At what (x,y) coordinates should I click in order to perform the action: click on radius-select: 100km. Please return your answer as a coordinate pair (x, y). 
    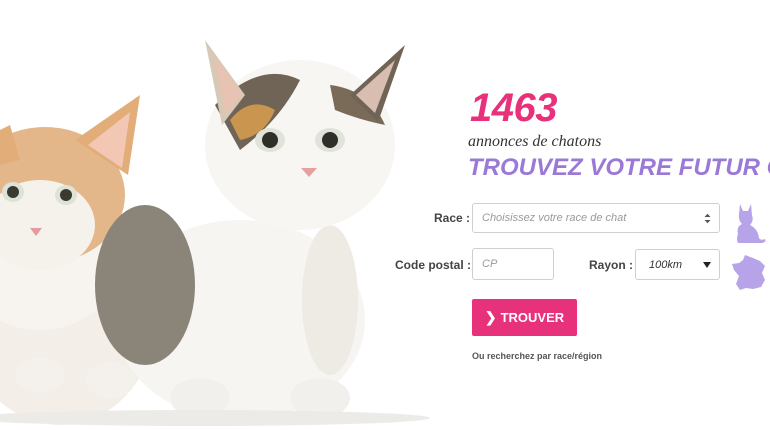
    Looking at the image, I should click on (677, 264).